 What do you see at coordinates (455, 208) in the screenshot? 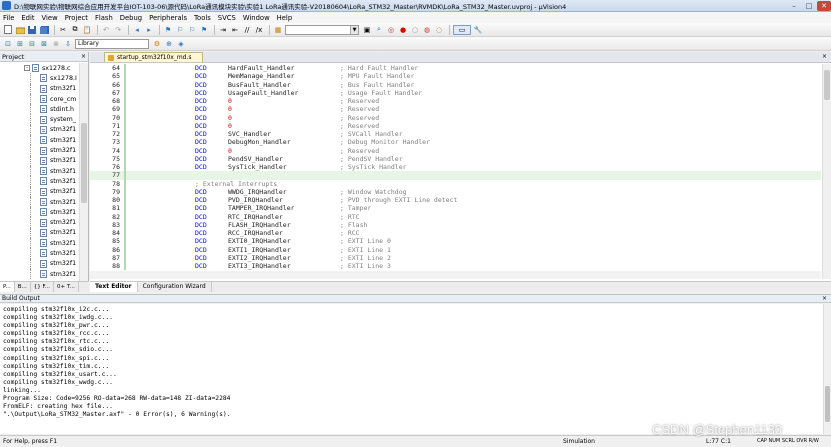
I see `code-line: 81 DCD TAMPER_IRQHandler ; Tamper` at bounding box center [455, 208].